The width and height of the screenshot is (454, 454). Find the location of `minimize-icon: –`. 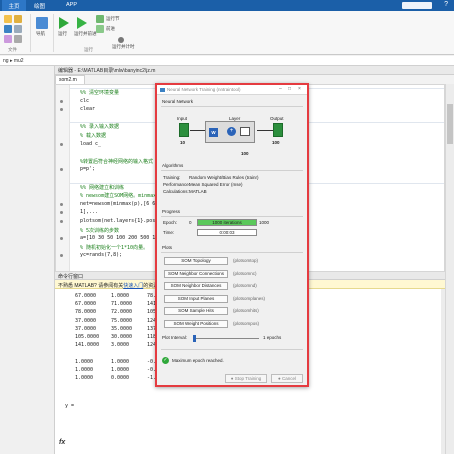

minimize-icon: – is located at coordinates (280, 89).